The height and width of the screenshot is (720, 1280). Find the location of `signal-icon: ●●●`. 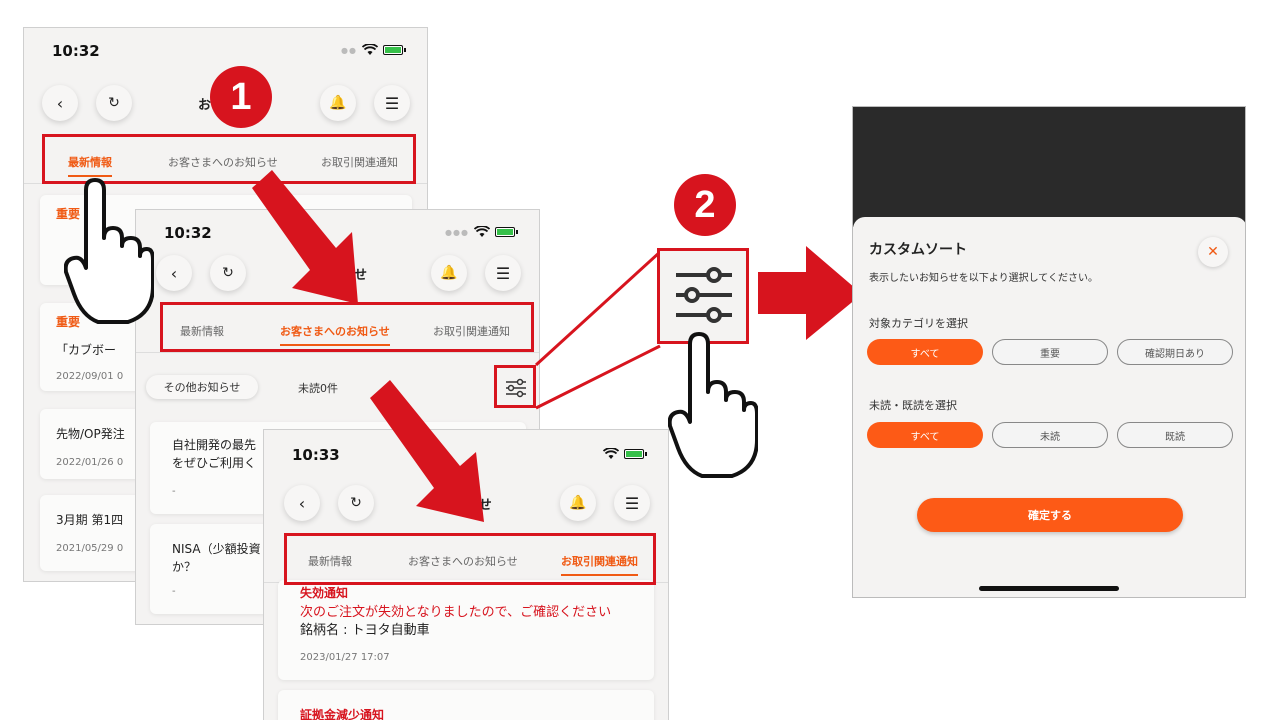

signal-icon: ●●● is located at coordinates (457, 232).